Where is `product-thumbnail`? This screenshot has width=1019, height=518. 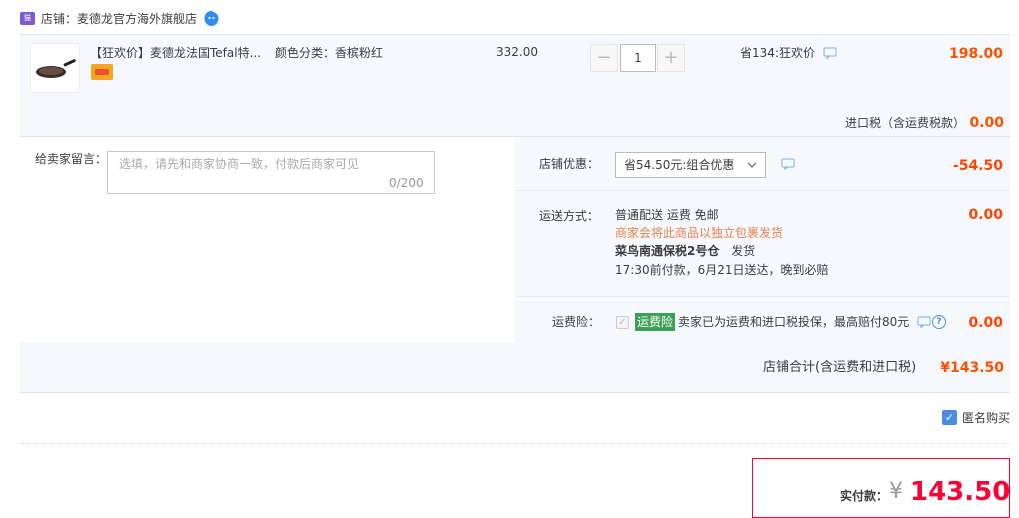
product-thumbnail is located at coordinates (55, 68).